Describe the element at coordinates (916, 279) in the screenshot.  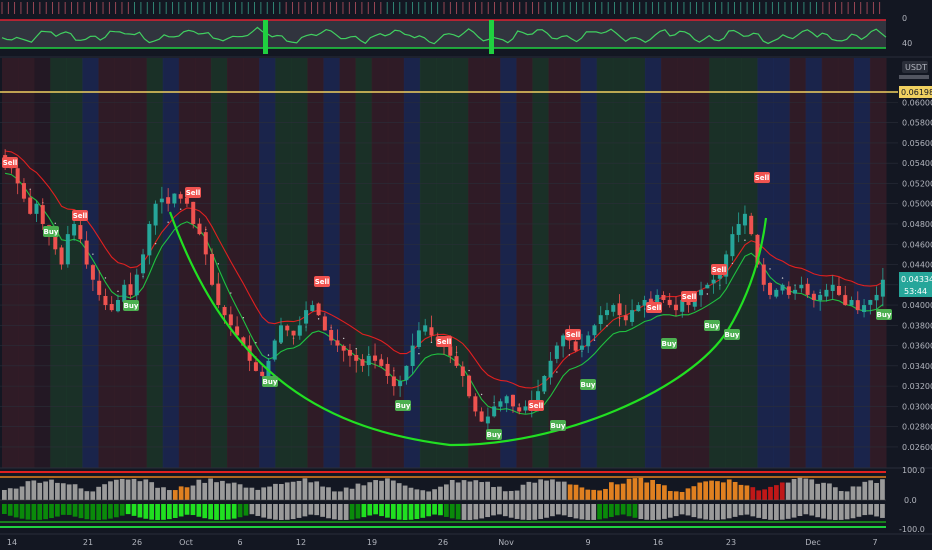
I see `last-price-label: 0.04334` at that location.